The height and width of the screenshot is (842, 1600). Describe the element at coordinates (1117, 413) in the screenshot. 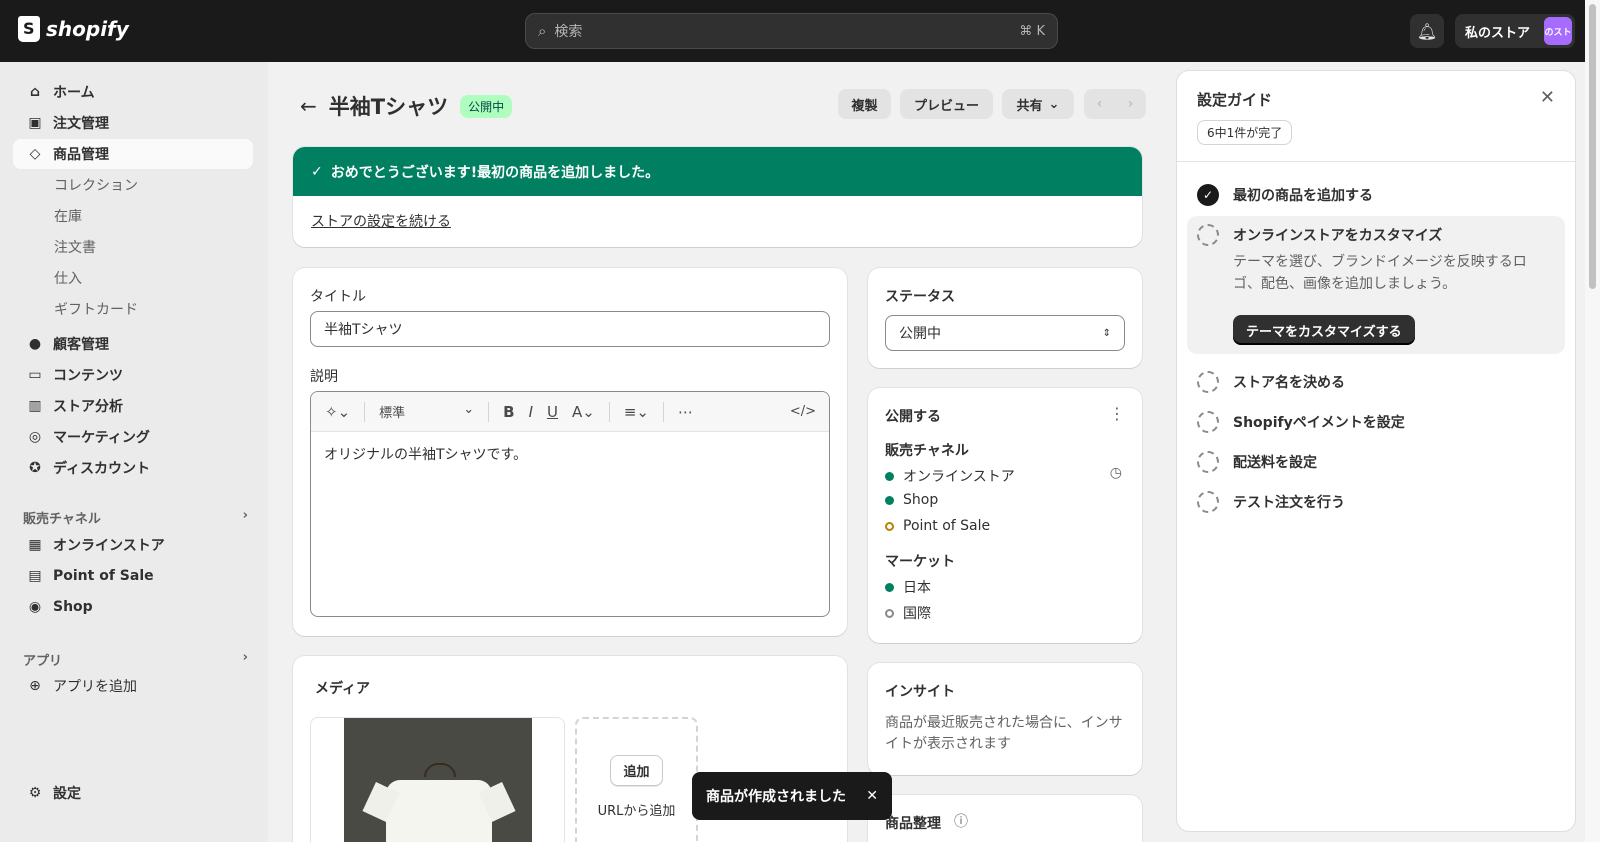

I see `more-vertical-icon: ⋮` at that location.